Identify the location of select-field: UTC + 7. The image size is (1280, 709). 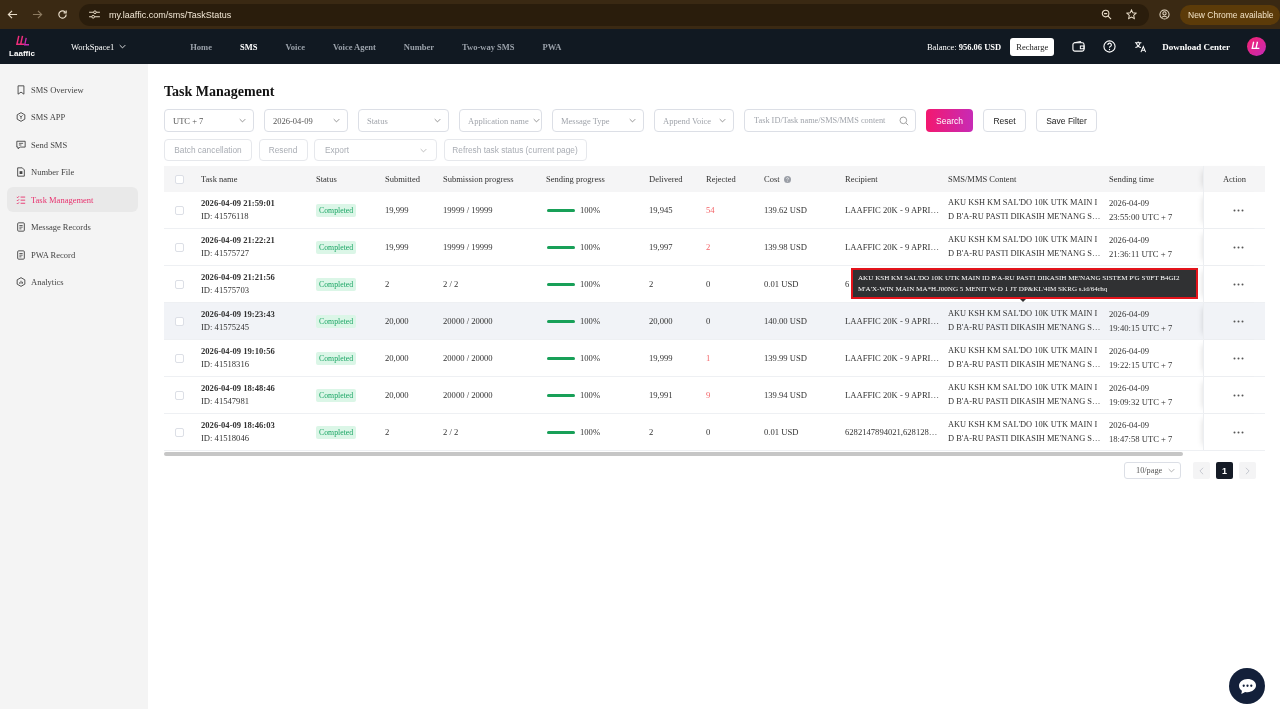
(209, 120).